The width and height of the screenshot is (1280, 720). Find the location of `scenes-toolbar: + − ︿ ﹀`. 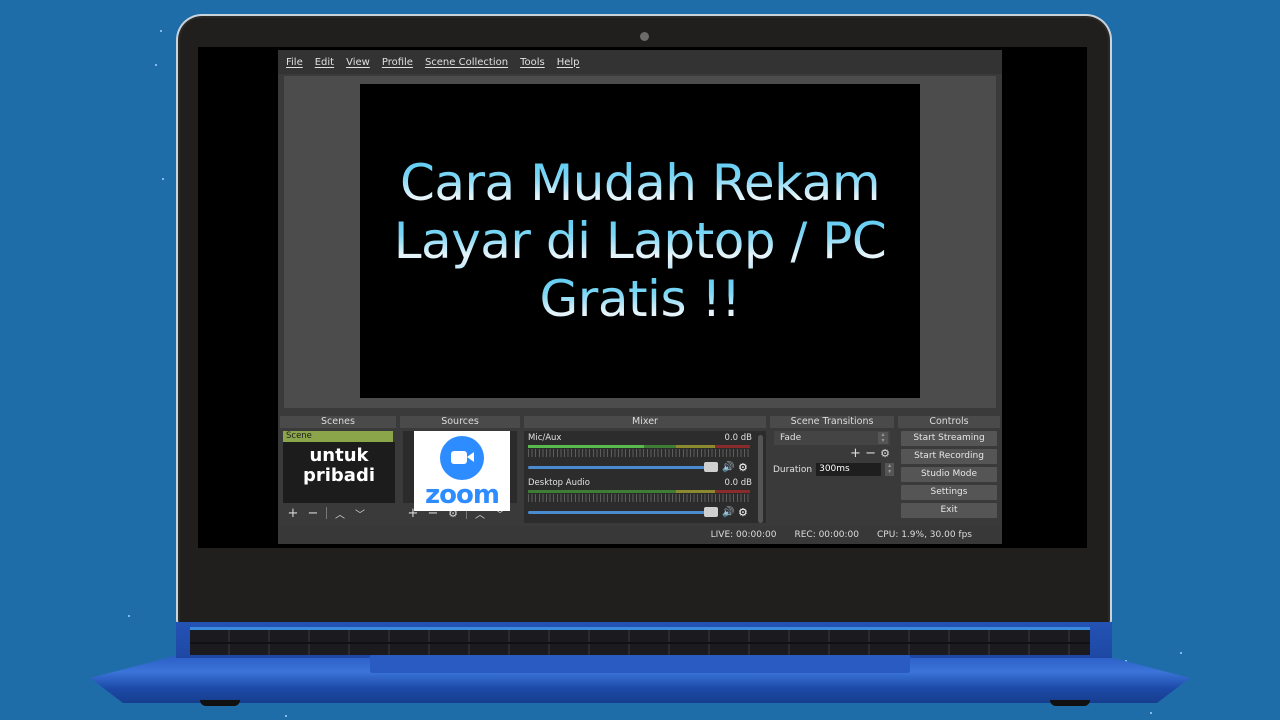

scenes-toolbar: + − ︿ ﹀ is located at coordinates (338, 513).